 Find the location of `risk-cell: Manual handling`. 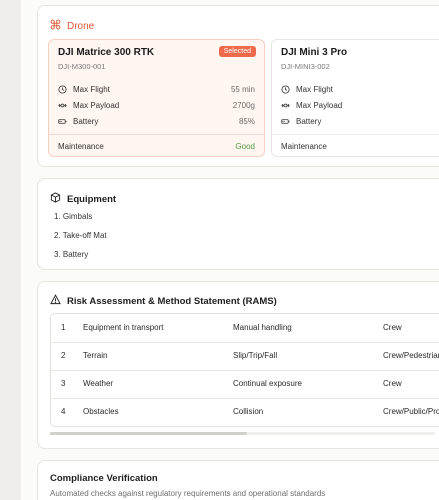

risk-cell: Manual handling is located at coordinates (262, 327).